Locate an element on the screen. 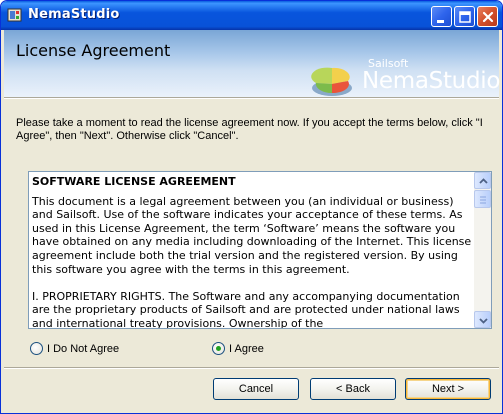  minimize-button is located at coordinates (441, 16).